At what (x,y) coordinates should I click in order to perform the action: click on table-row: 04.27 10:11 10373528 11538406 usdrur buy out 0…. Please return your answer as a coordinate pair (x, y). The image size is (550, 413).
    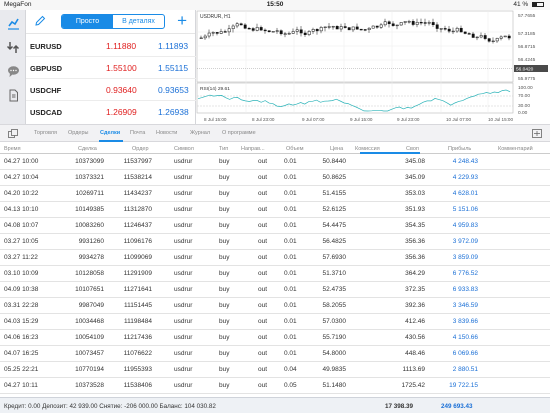
    Looking at the image, I should click on (275, 386).